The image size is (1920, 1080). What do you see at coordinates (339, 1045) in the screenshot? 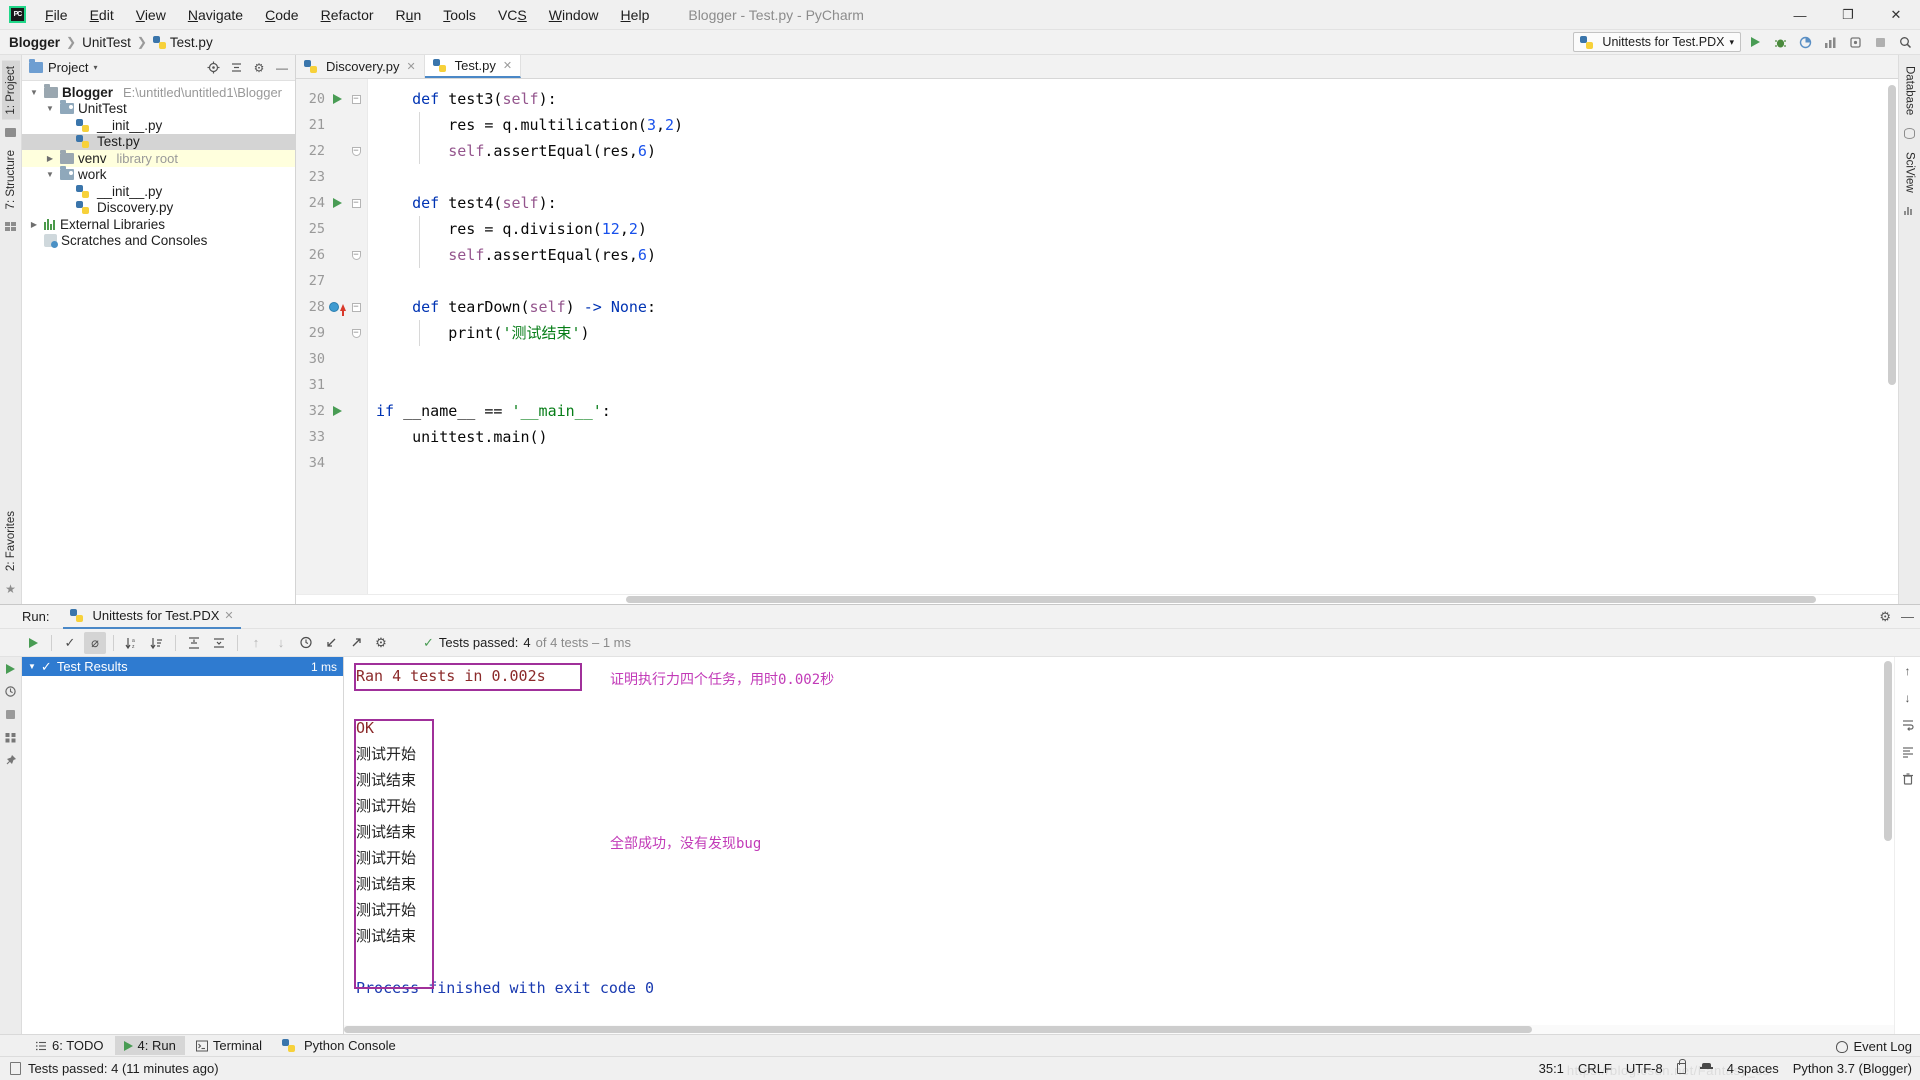
I see `tool-window-python-console: Python Console` at bounding box center [339, 1045].